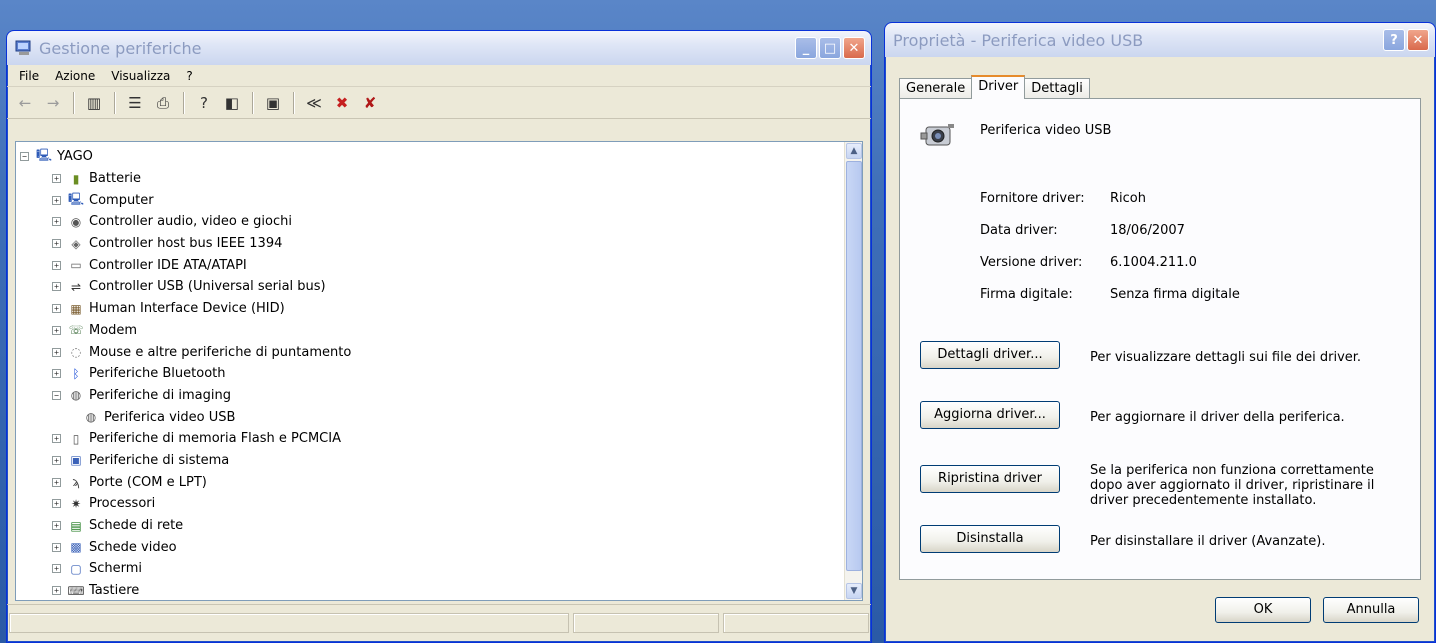 This screenshot has height=643, width=1436. What do you see at coordinates (75, 76) in the screenshot?
I see `menu-azione: Azione` at bounding box center [75, 76].